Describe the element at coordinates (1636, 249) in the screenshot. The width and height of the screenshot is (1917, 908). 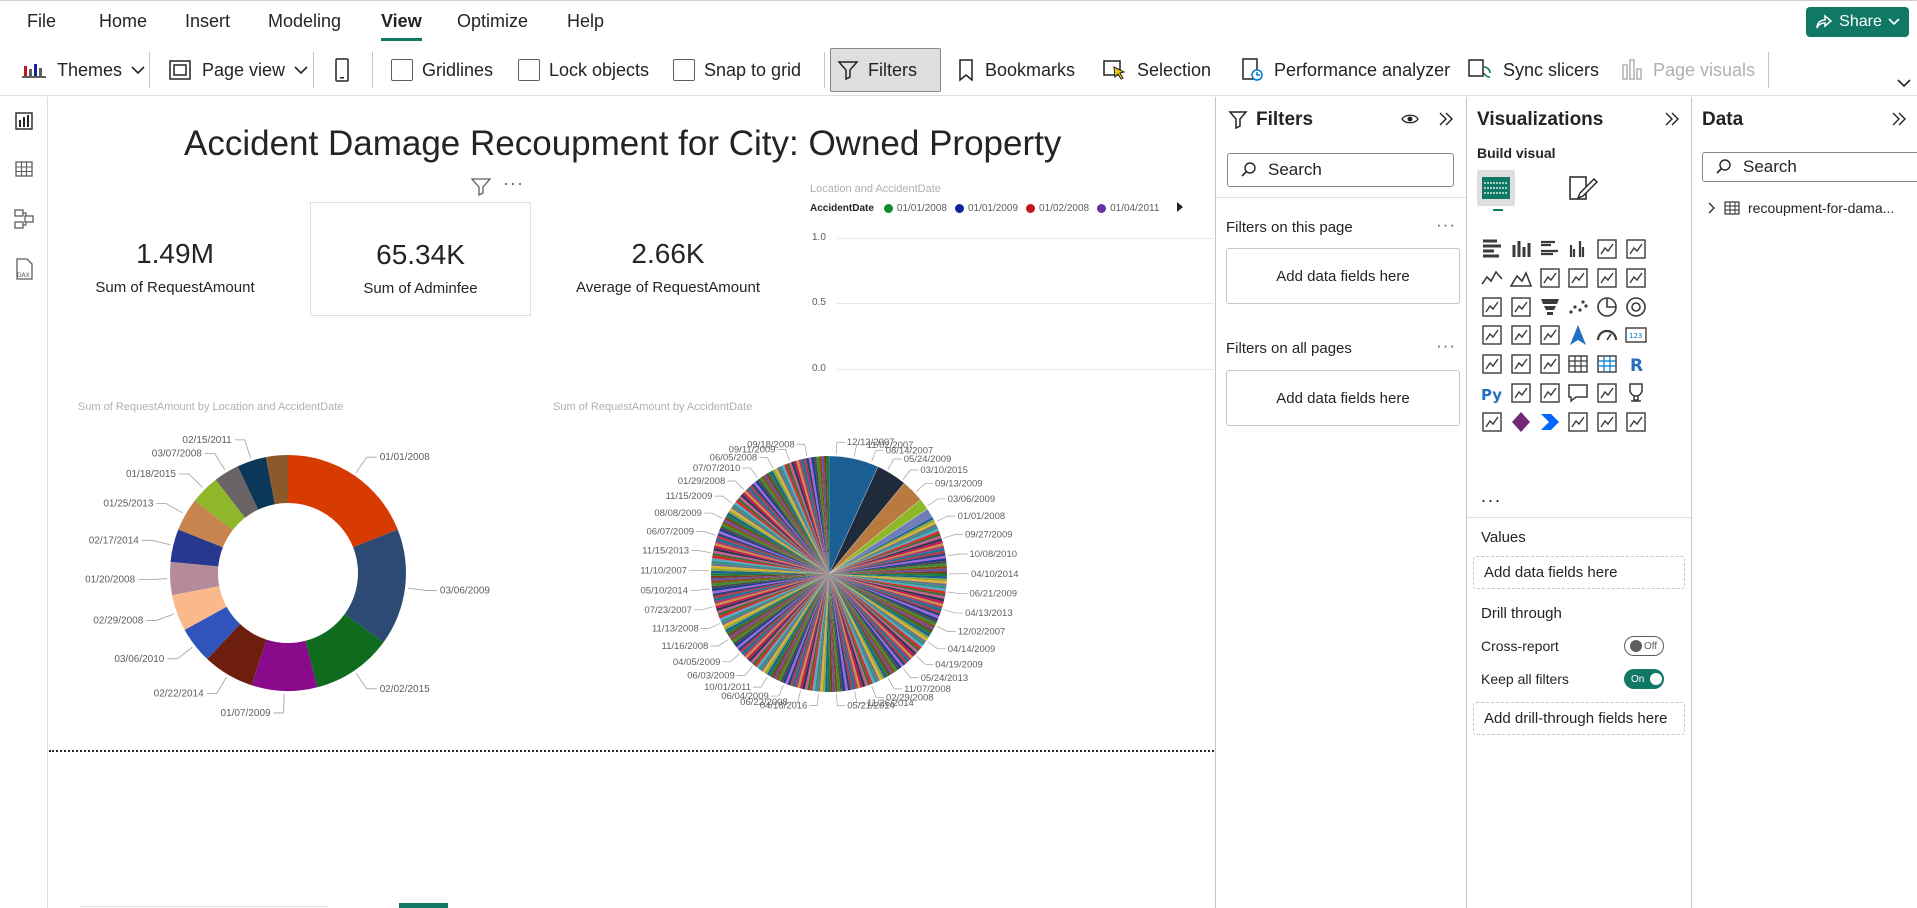
I see `visual-100-stacked-column-icon` at that location.